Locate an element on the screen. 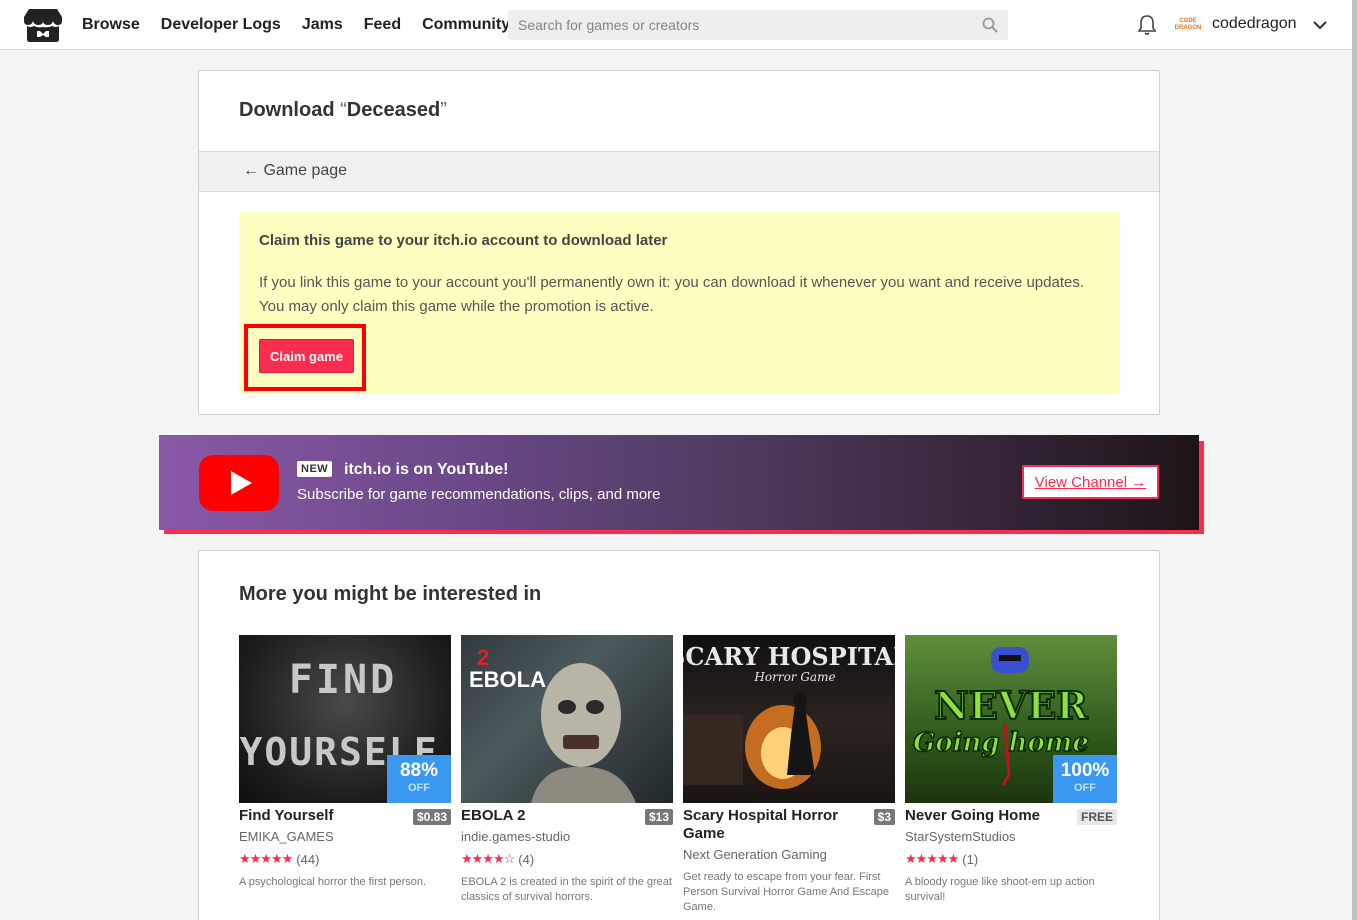 This screenshot has width=1357, height=920. chevron-down-icon is located at coordinates (1320, 25).